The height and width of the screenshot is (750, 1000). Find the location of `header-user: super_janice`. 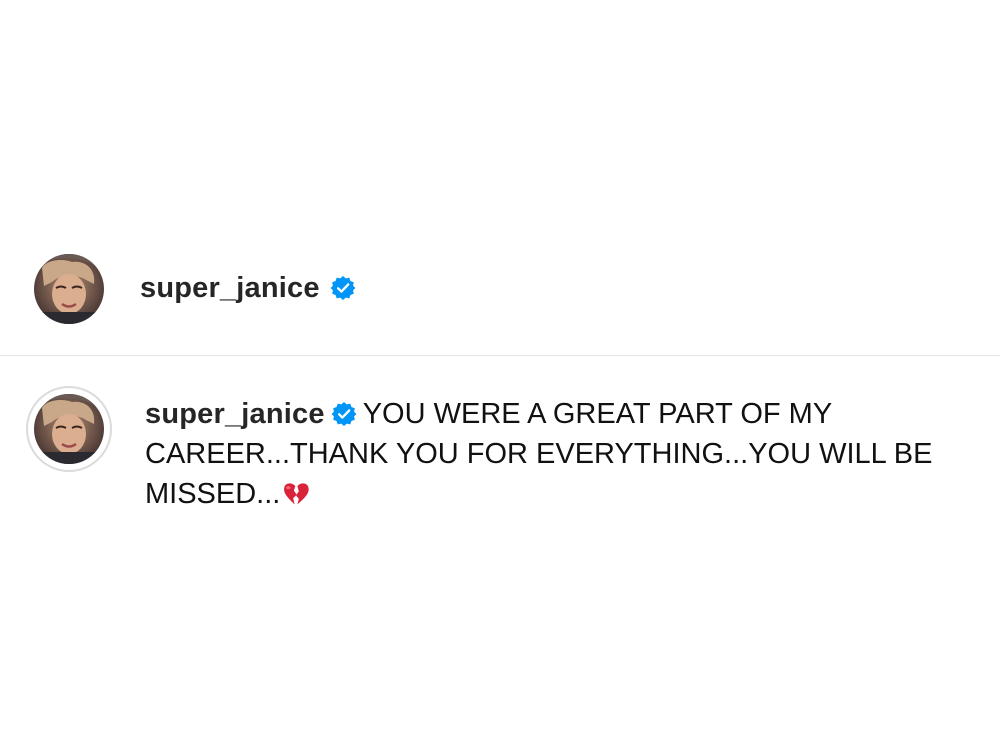

header-user: super_janice is located at coordinates (248, 288).